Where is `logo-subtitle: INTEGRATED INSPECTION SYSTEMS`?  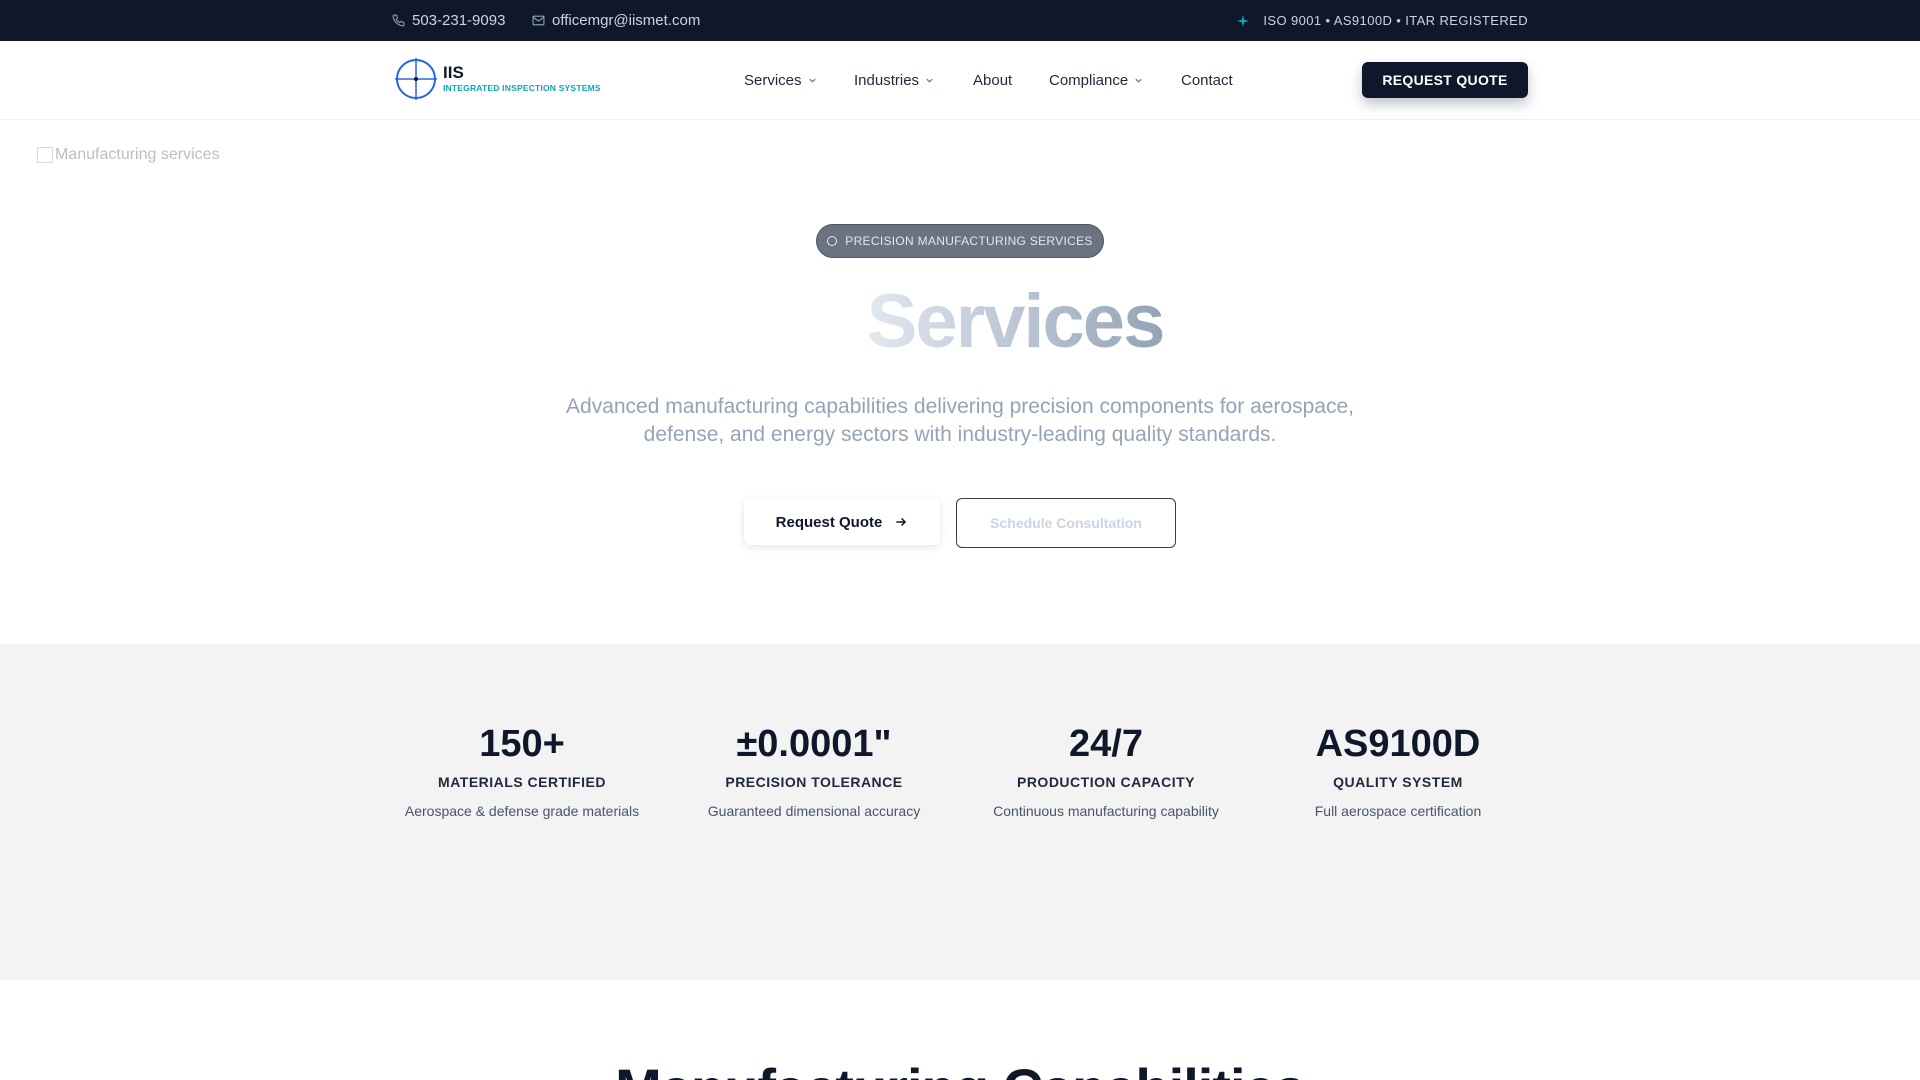 logo-subtitle: INTEGRATED INSPECTION SYSTEMS is located at coordinates (522, 88).